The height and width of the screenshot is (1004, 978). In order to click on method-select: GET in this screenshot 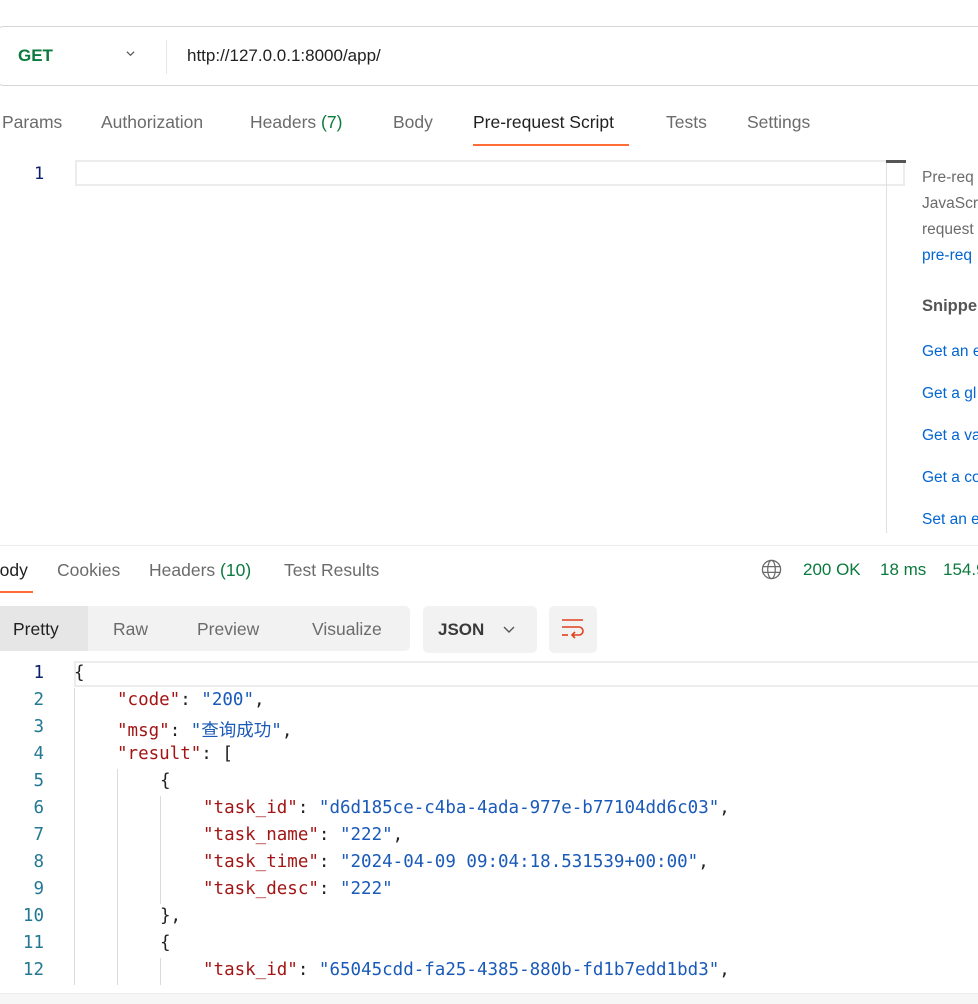, I will do `click(35, 56)`.